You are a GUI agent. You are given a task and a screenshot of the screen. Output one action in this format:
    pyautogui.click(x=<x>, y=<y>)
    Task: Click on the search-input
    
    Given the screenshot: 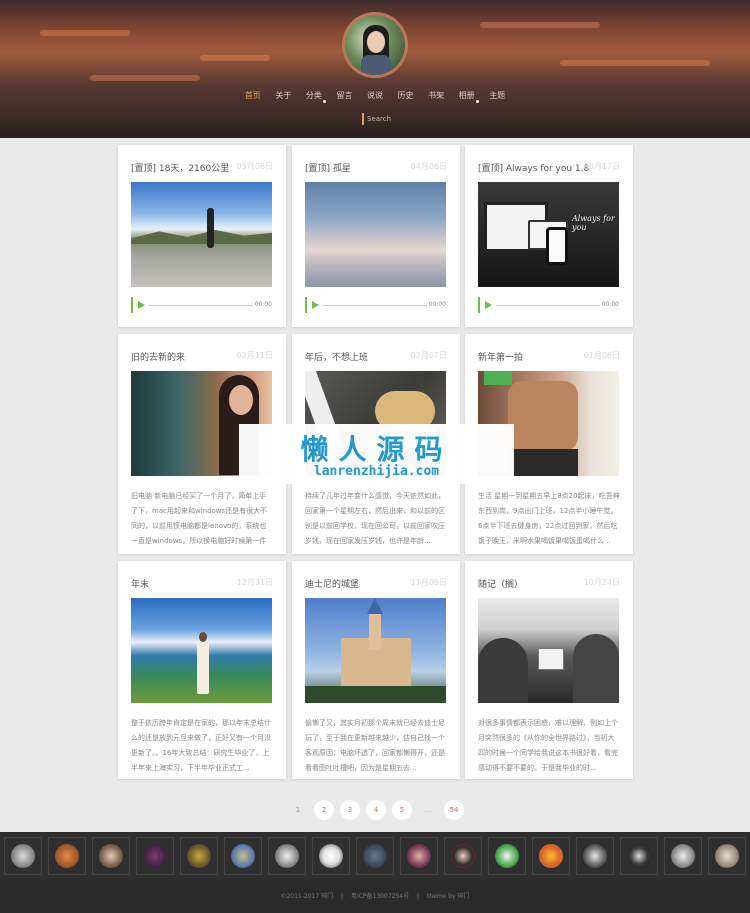 What is the action you would take?
    pyautogui.click(x=402, y=119)
    